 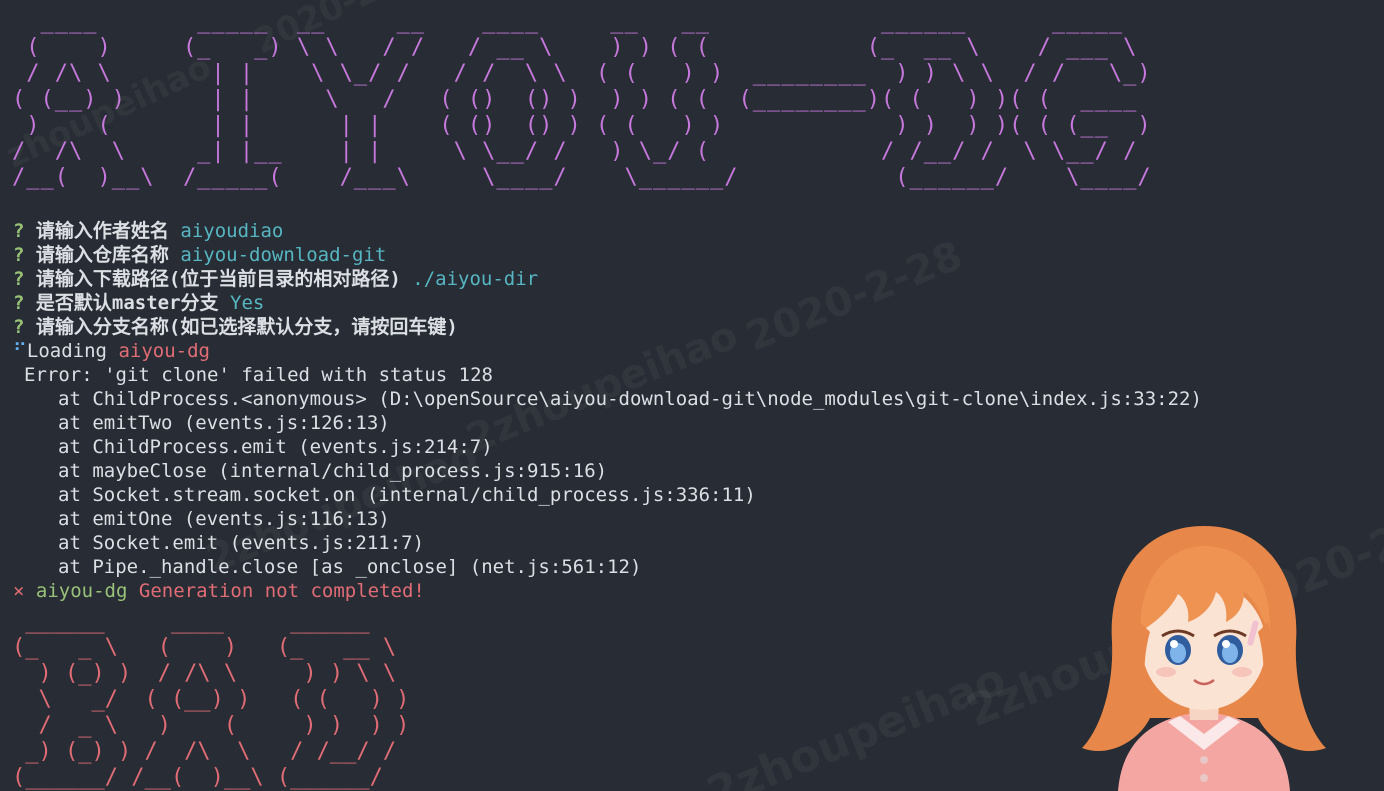 What do you see at coordinates (127, 303) in the screenshot?
I see `prompt-question: 是否默认master分支` at bounding box center [127, 303].